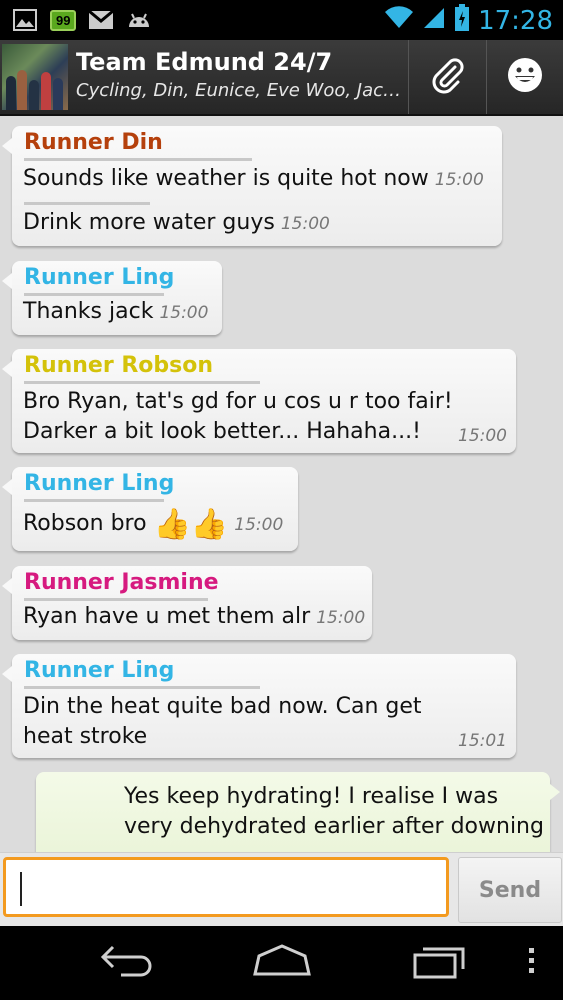 The height and width of the screenshot is (1000, 563). Describe the element at coordinates (226, 178) in the screenshot. I see `message-line: Sounds like weather is quite hot now` at that location.